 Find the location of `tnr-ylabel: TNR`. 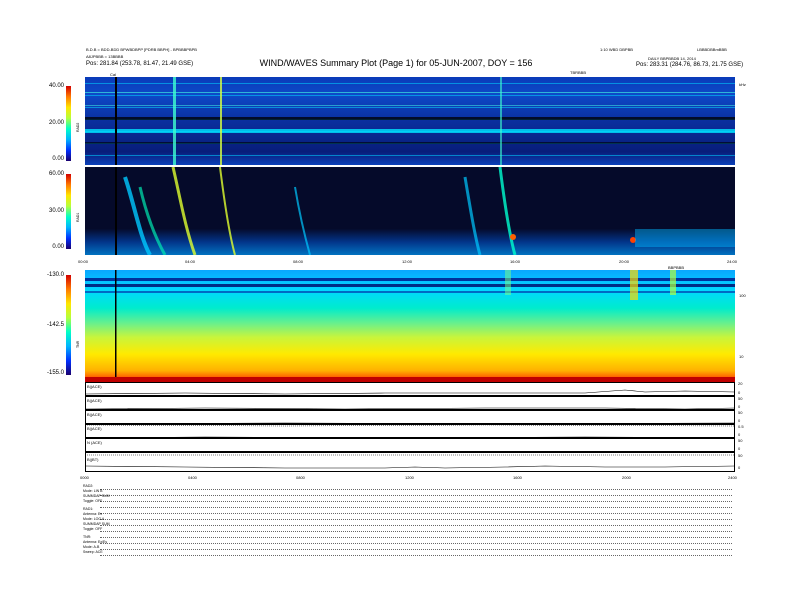

tnr-ylabel: TNR is located at coordinates (78, 344).